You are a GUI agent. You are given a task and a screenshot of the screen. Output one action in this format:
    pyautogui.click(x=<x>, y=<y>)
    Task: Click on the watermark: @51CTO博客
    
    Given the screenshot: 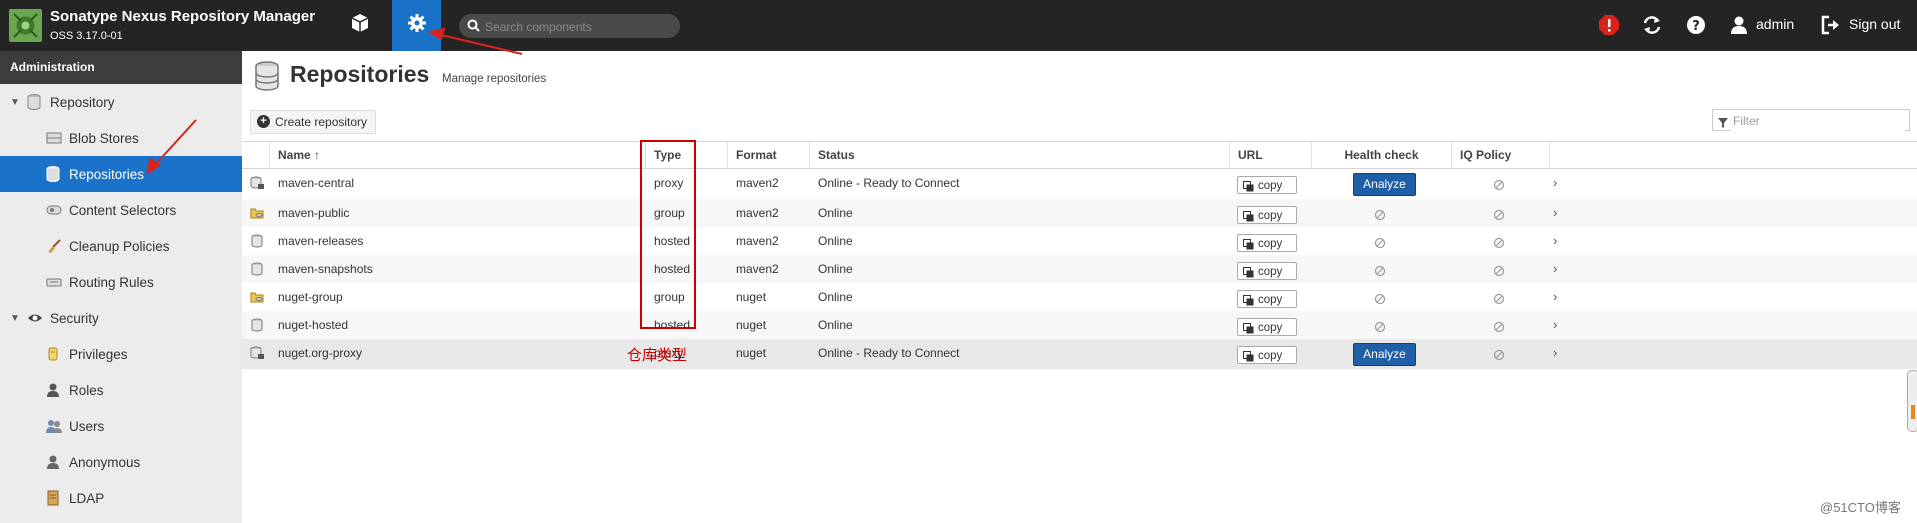 What is the action you would take?
    pyautogui.click(x=1860, y=507)
    